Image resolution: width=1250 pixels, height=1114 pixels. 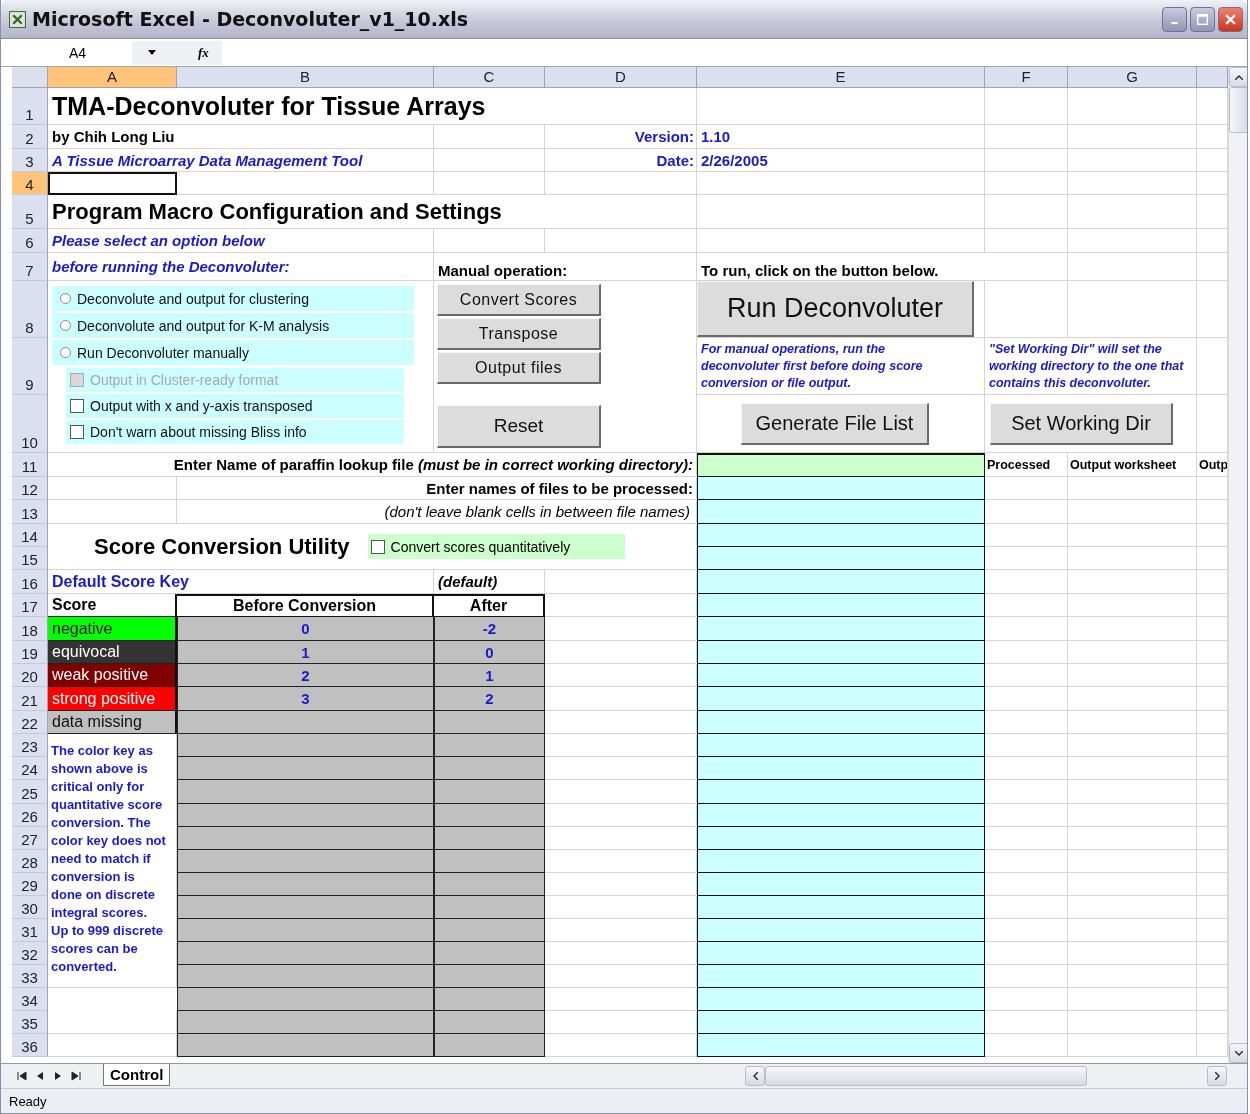 I want to click on name-box: A4, so click(x=64, y=52).